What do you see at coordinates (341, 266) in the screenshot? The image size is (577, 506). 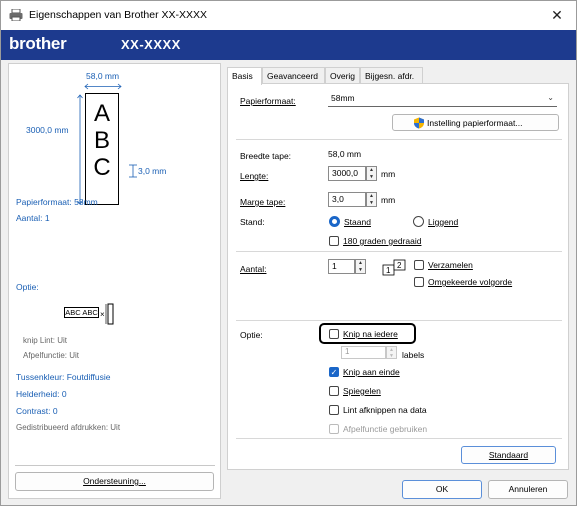 I see `count-input: 1` at bounding box center [341, 266].